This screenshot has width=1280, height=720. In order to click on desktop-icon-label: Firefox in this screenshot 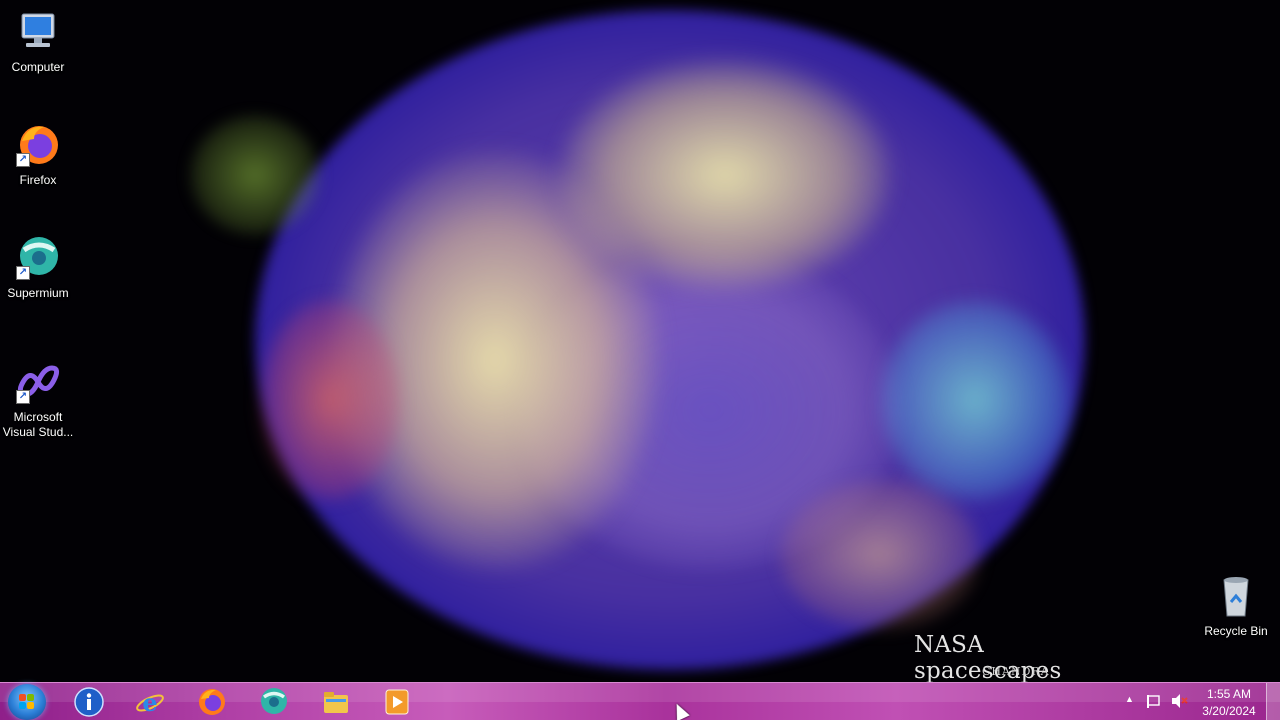, I will do `click(38, 180)`.